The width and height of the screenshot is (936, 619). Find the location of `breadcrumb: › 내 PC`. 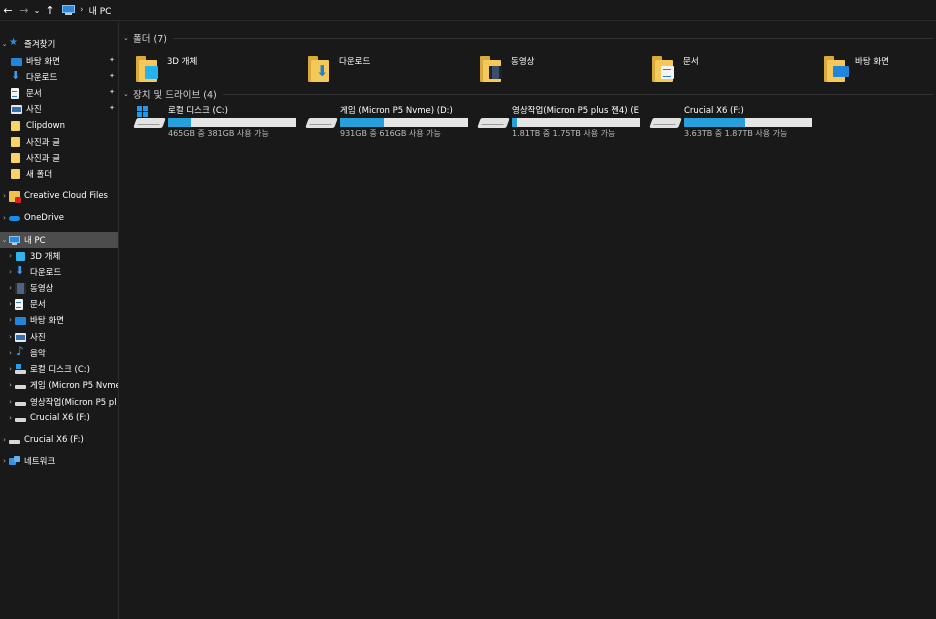

breadcrumb: › 내 PC is located at coordinates (86, 10).